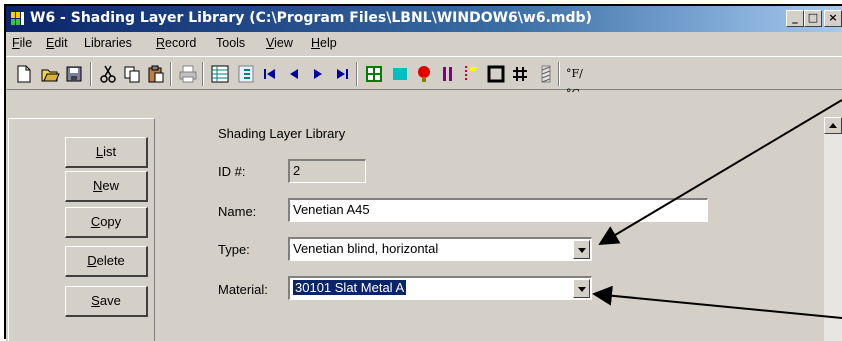 Image resolution: width=842 pixels, height=341 pixels. Describe the element at coordinates (108, 74) in the screenshot. I see `cut-icon` at that location.